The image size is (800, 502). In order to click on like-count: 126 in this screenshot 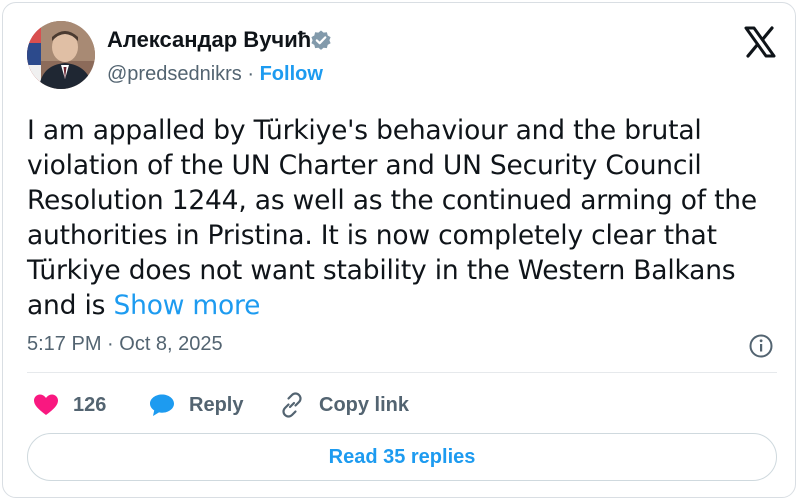, I will do `click(90, 404)`.